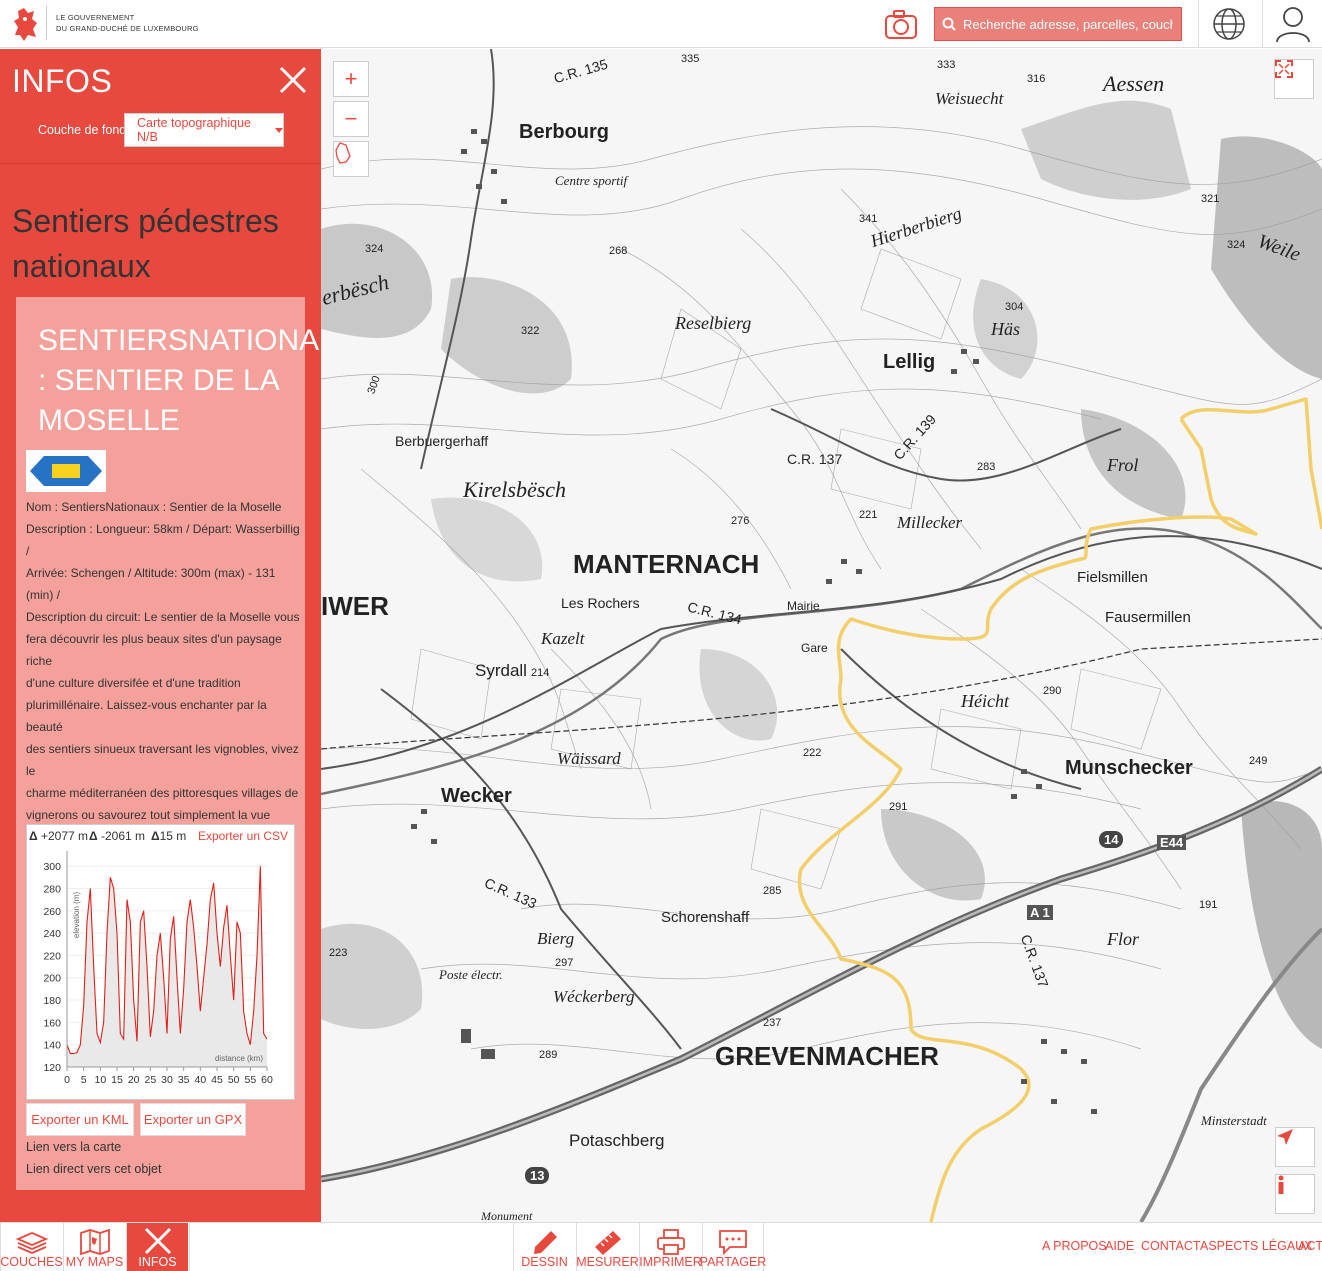  Describe the element at coordinates (84, 1080) in the screenshot. I see `x-tick-label: 5` at that location.